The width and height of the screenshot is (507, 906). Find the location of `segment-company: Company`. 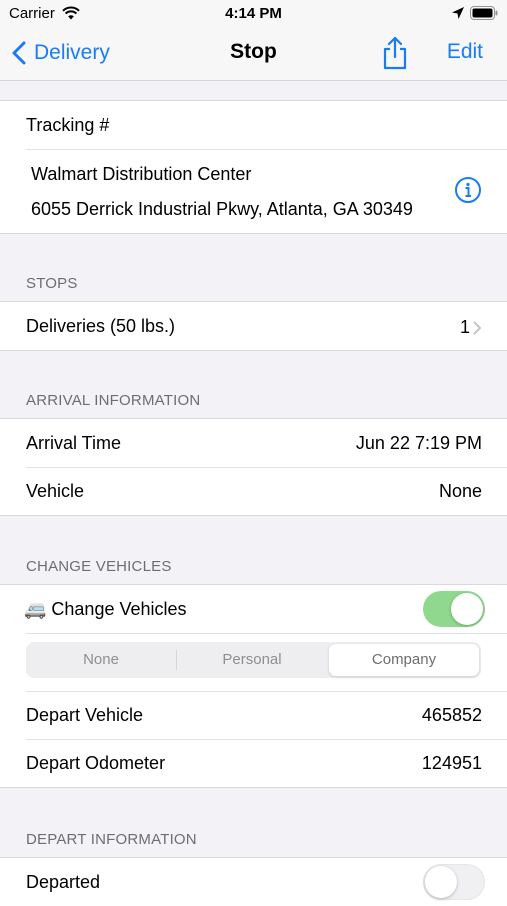

segment-company: Company is located at coordinates (404, 660).